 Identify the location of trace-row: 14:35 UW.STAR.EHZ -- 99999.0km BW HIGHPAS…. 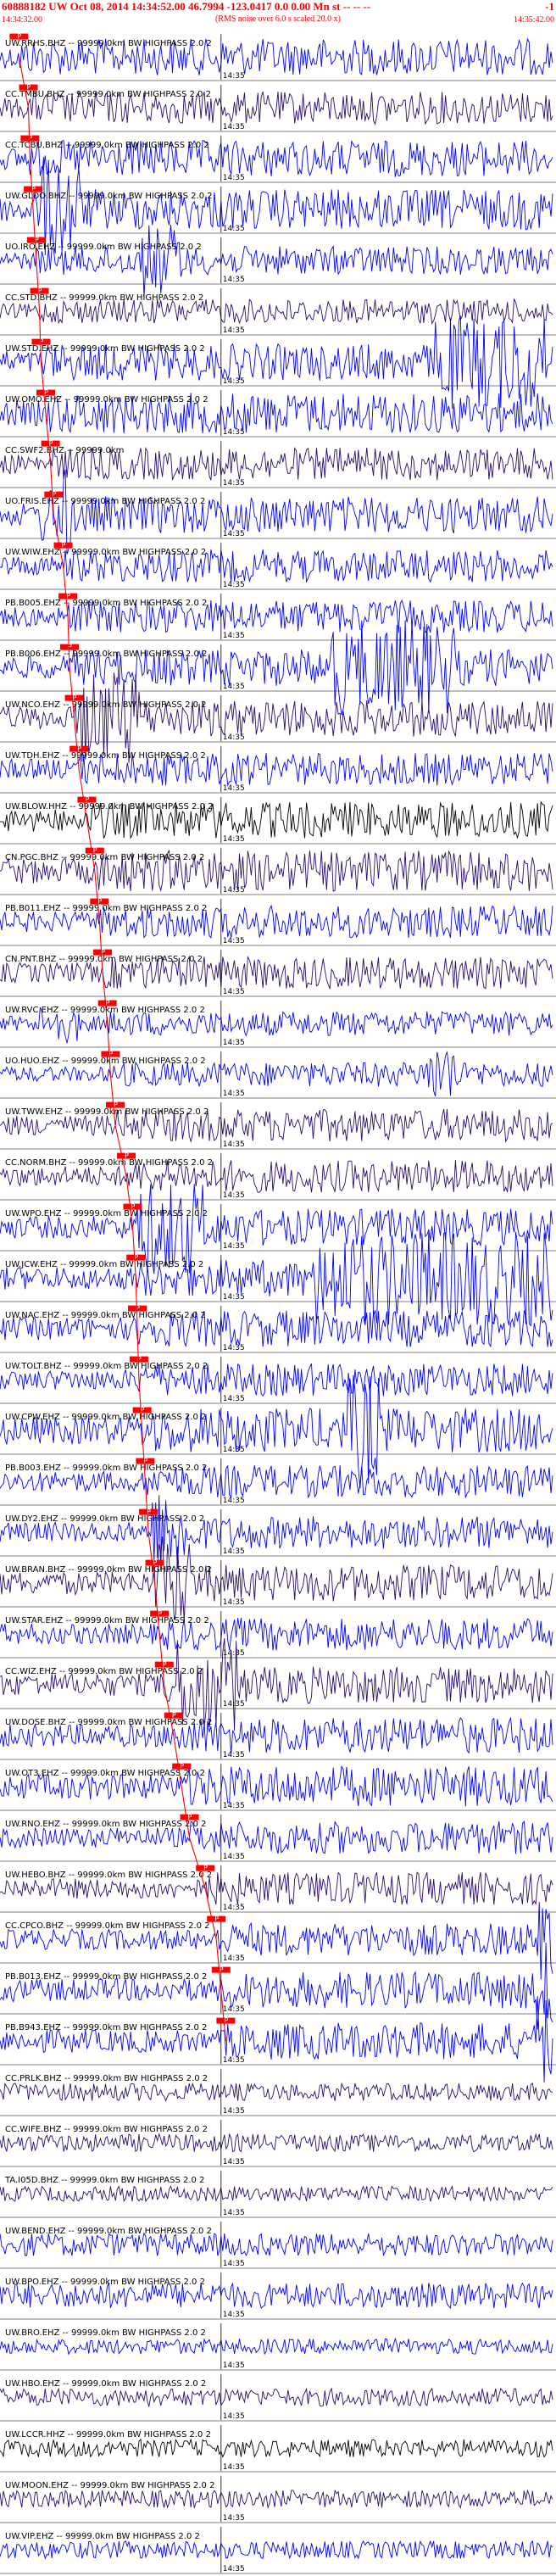
(278, 1634).